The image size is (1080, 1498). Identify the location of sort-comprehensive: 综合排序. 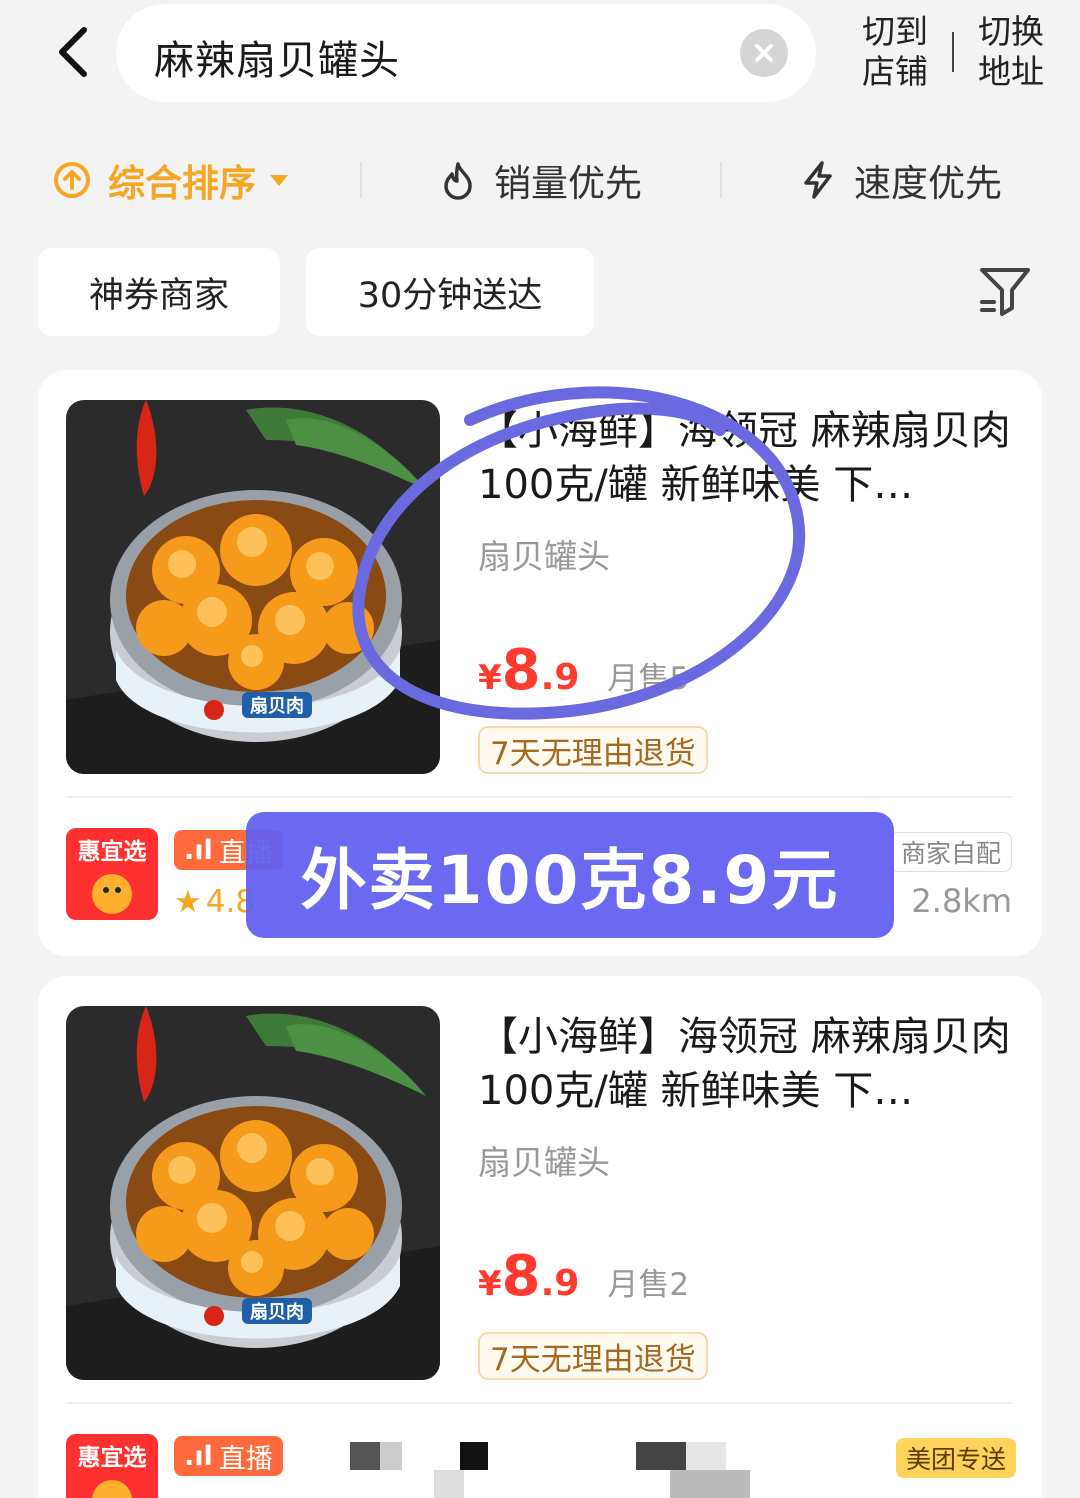
(169, 180).